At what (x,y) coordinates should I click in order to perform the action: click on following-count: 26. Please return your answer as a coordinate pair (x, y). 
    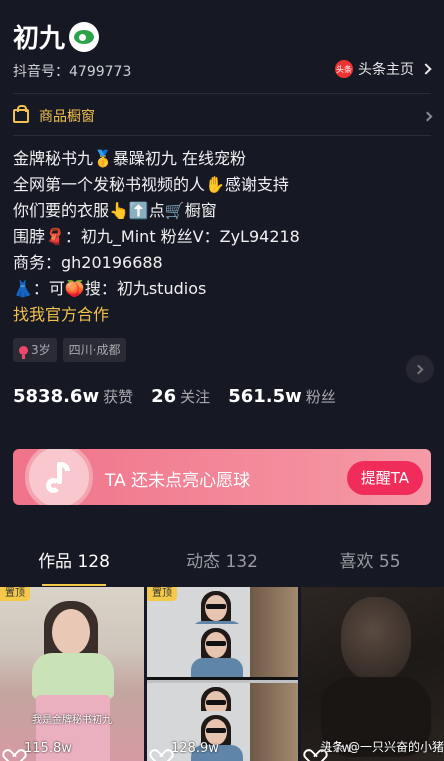
    Looking at the image, I should click on (164, 396).